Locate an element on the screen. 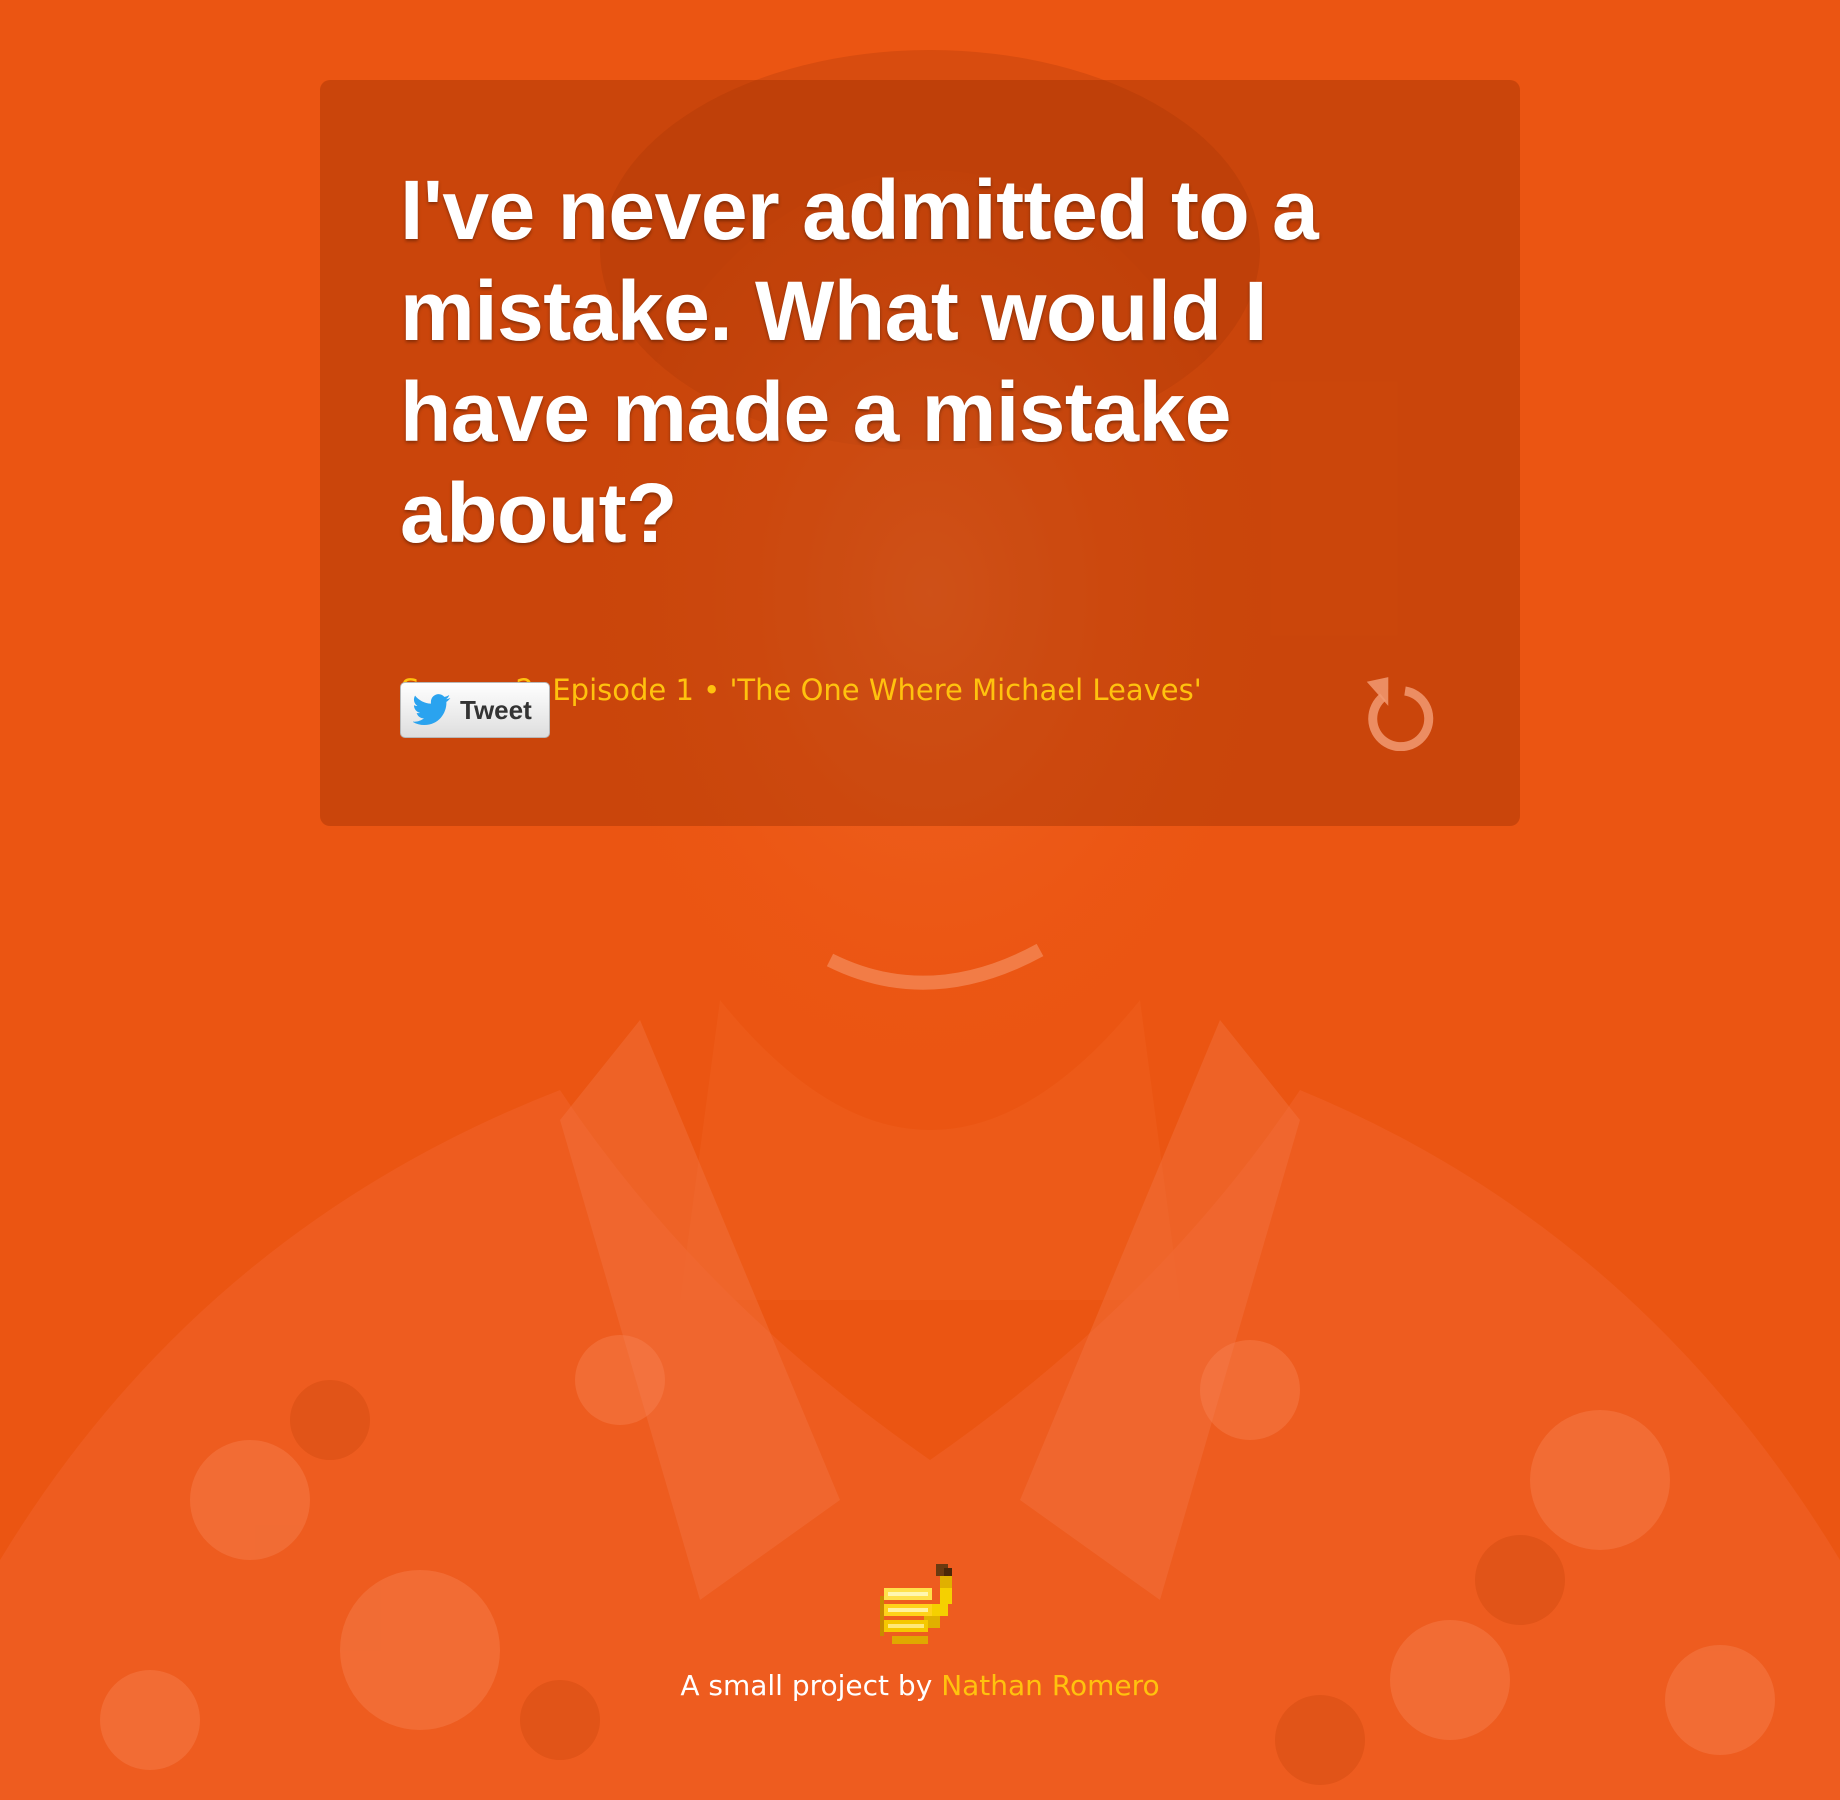 This screenshot has width=1840, height=1800. credit-prefix: A small project by is located at coordinates (806, 1685).